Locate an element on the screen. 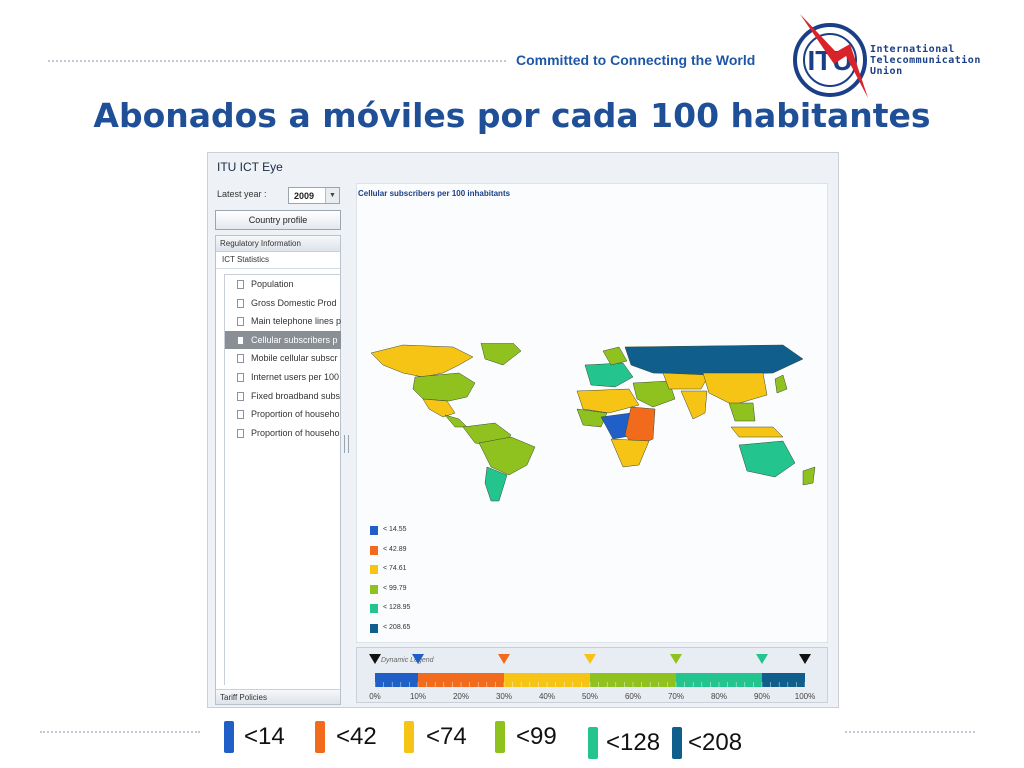  dynamic-legend-tick-label: 50% is located at coordinates (590, 696).